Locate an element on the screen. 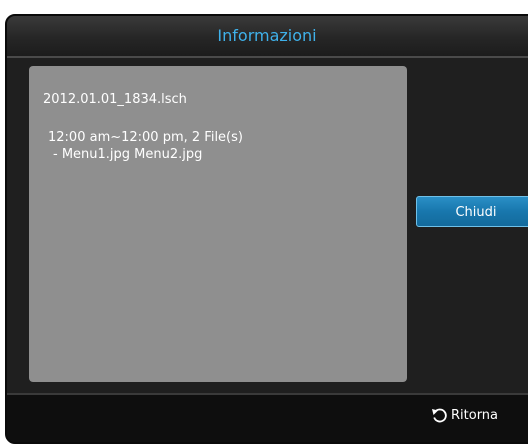 The width and height of the screenshot is (528, 444). schedule-time-range: 12:00 am~12:00 pm, 2 File(s) is located at coordinates (145, 137).